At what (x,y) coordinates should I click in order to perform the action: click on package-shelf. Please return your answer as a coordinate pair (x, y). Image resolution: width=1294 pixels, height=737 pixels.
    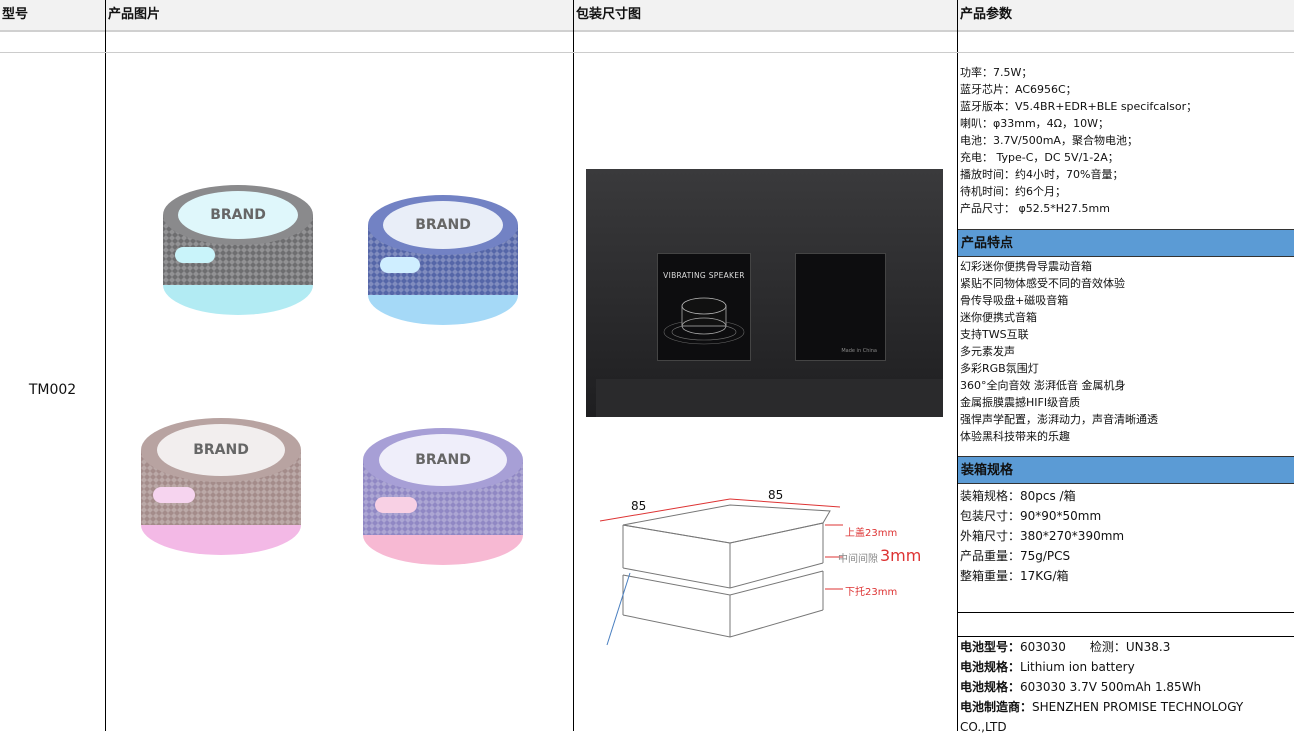
    Looking at the image, I should click on (769, 398).